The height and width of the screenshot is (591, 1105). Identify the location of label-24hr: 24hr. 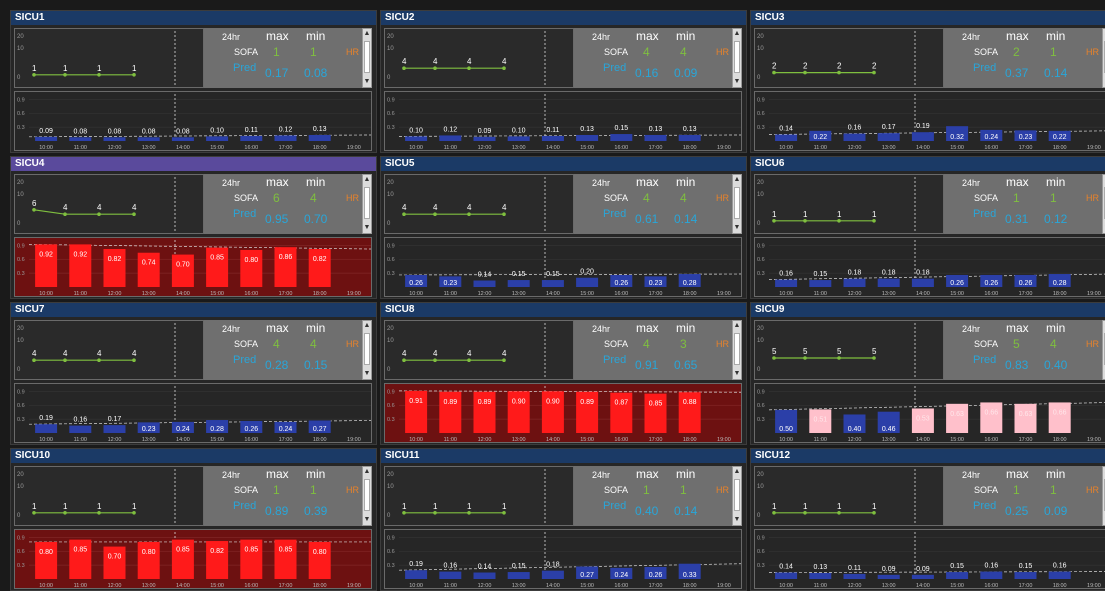
(231, 475).